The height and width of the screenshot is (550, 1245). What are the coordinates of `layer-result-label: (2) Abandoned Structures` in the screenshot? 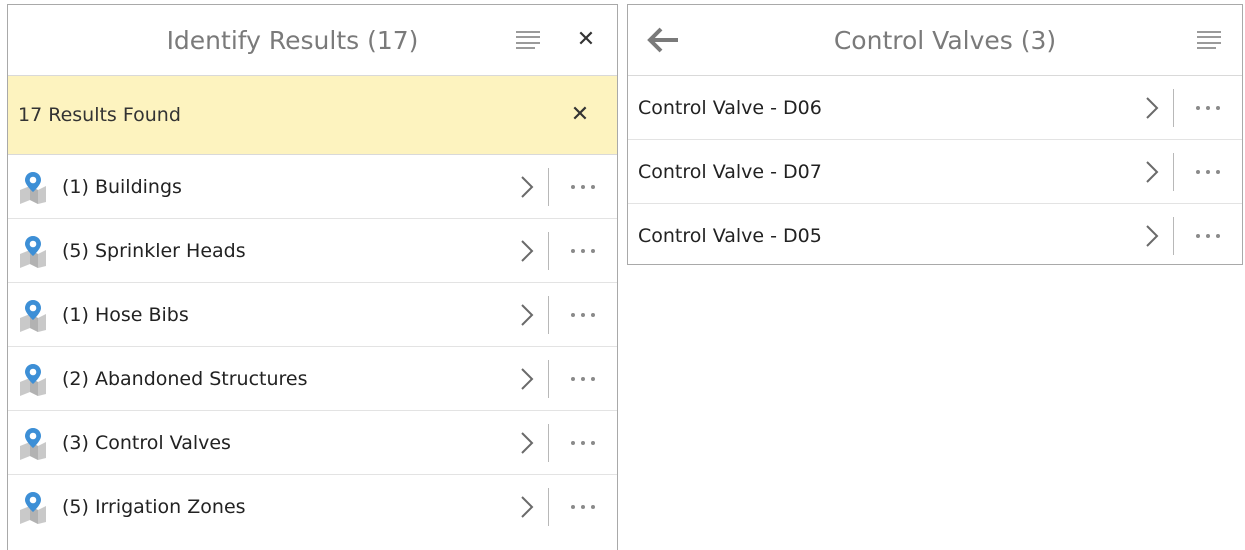 It's located at (185, 378).